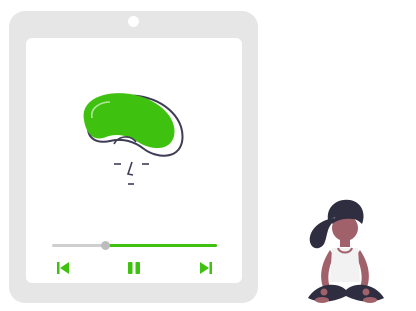 The width and height of the screenshot is (416, 311). I want to click on next-button, so click(206, 268).